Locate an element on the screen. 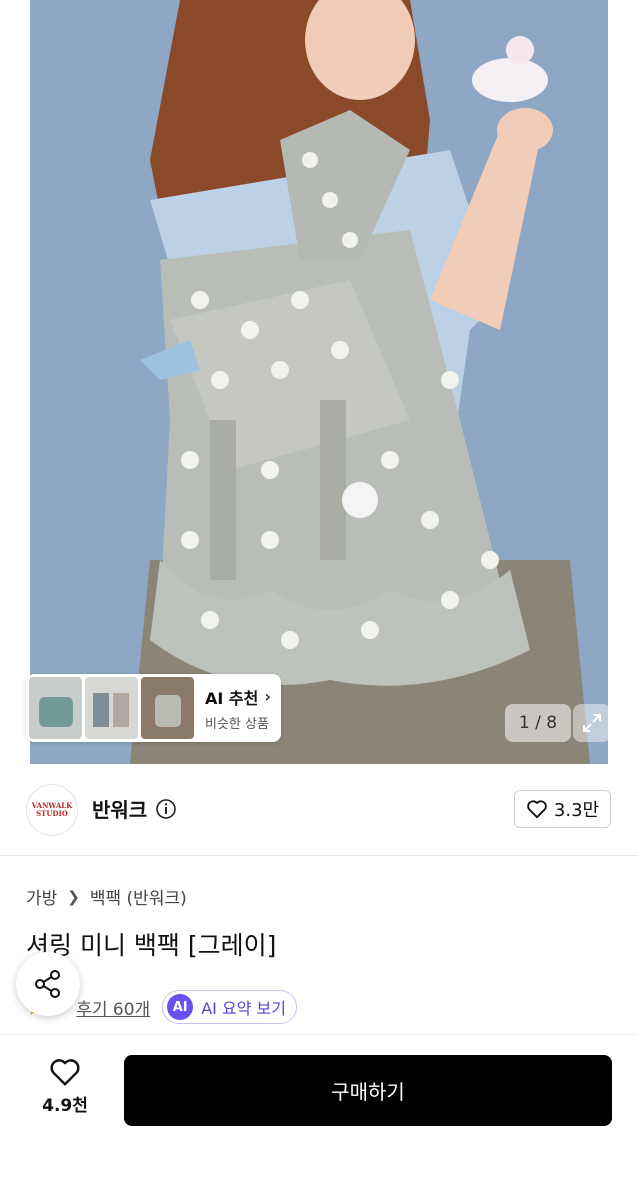  buy-button: 구매하기 is located at coordinates (368, 1090).